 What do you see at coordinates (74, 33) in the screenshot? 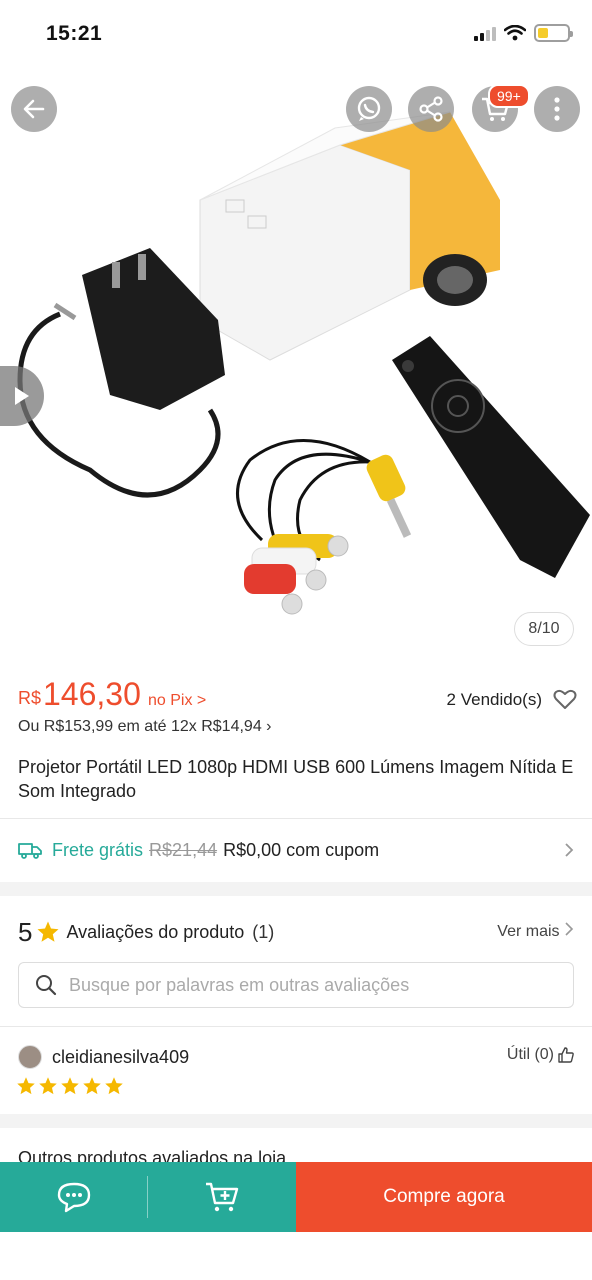
I see `status-time: 15:21` at bounding box center [74, 33].